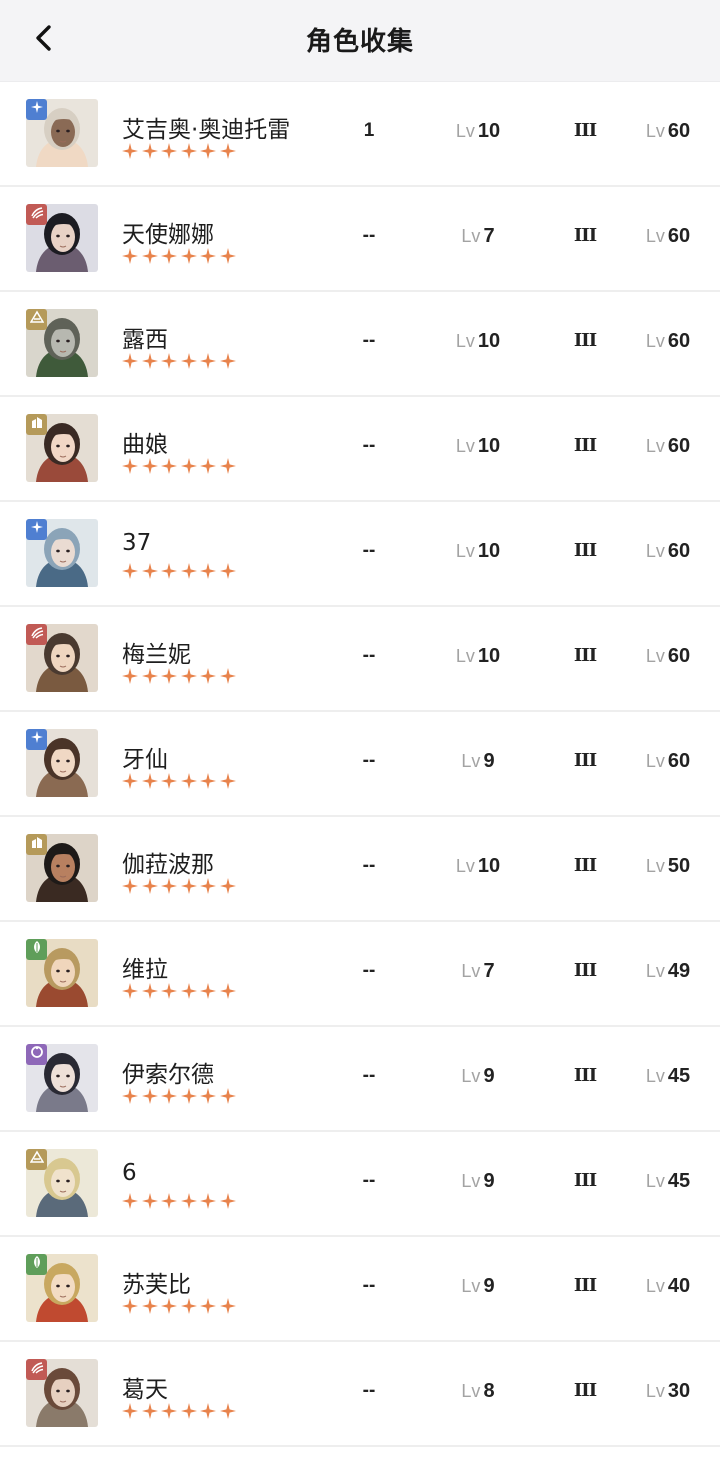 The width and height of the screenshot is (720, 1462). I want to click on character-row: 维拉 -- Lv 7 III Lv 49, so click(360, 974).